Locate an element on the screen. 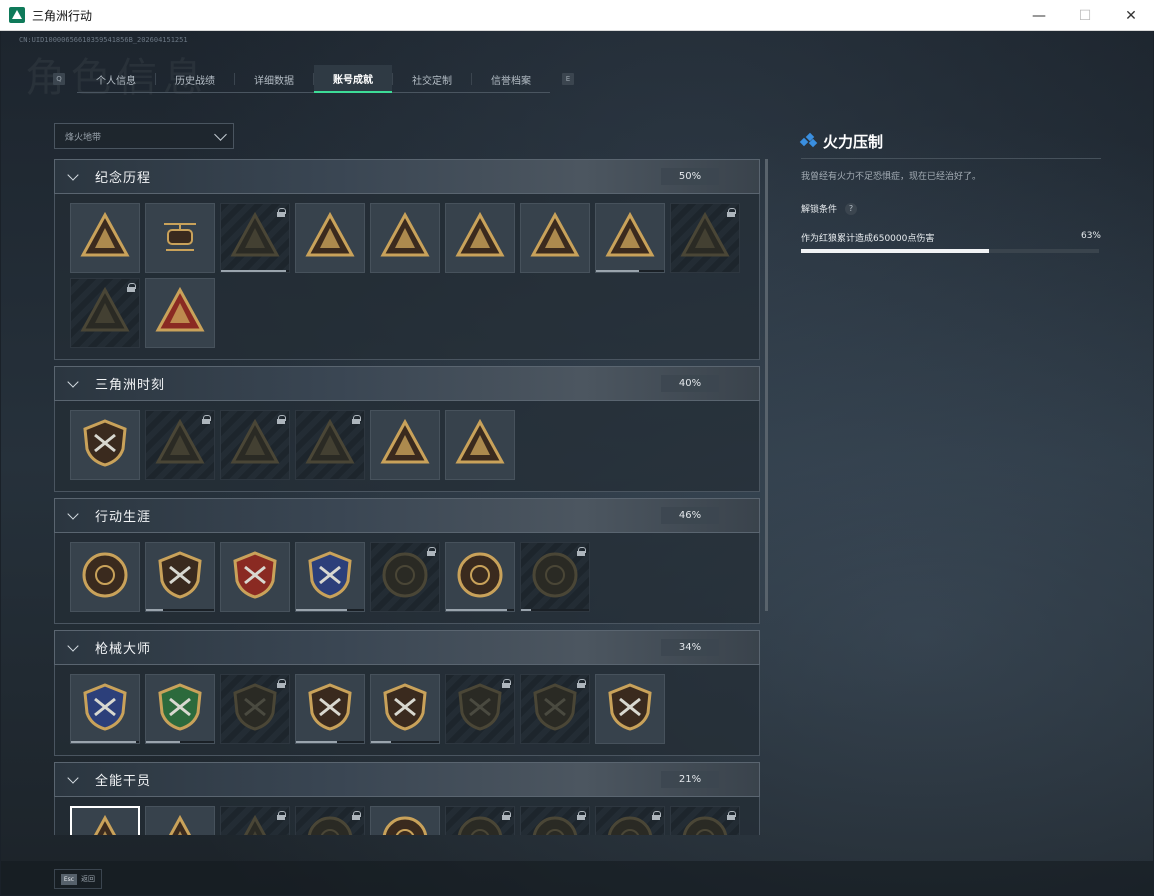  help-icon: ? is located at coordinates (851, 208).